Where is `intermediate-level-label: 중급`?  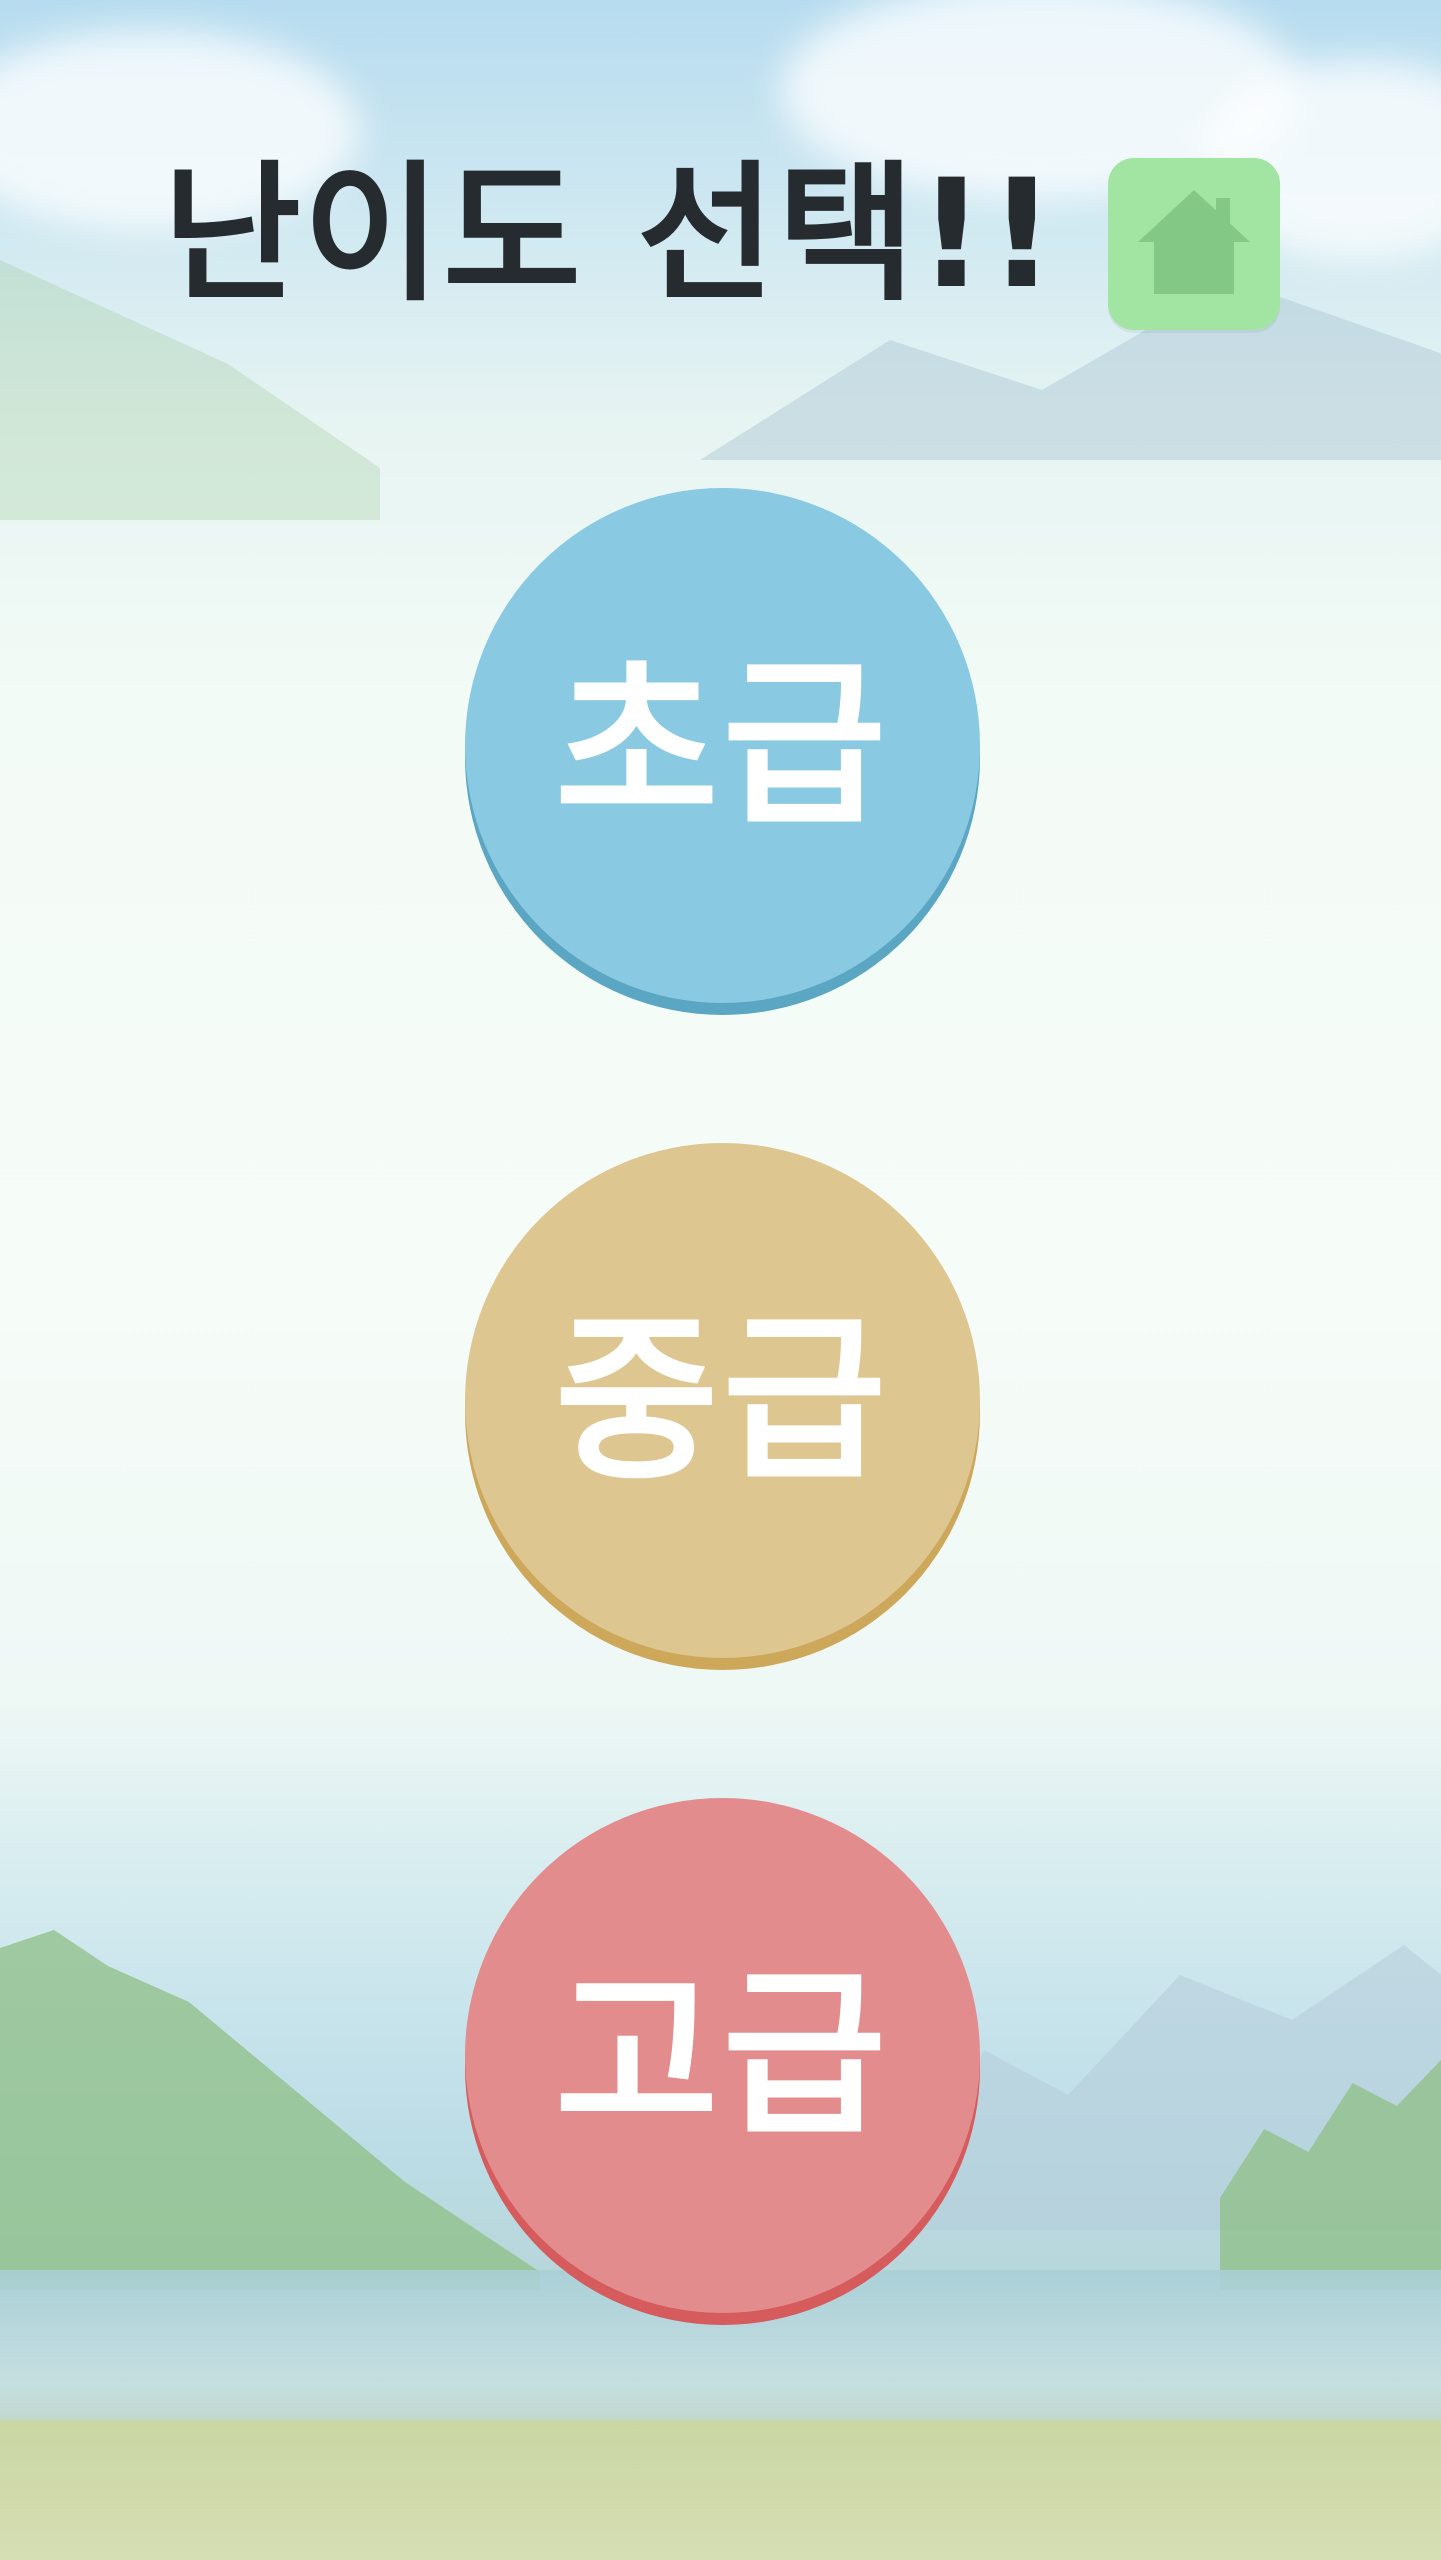
intermediate-level-label: 중급 is located at coordinates (722, 1400).